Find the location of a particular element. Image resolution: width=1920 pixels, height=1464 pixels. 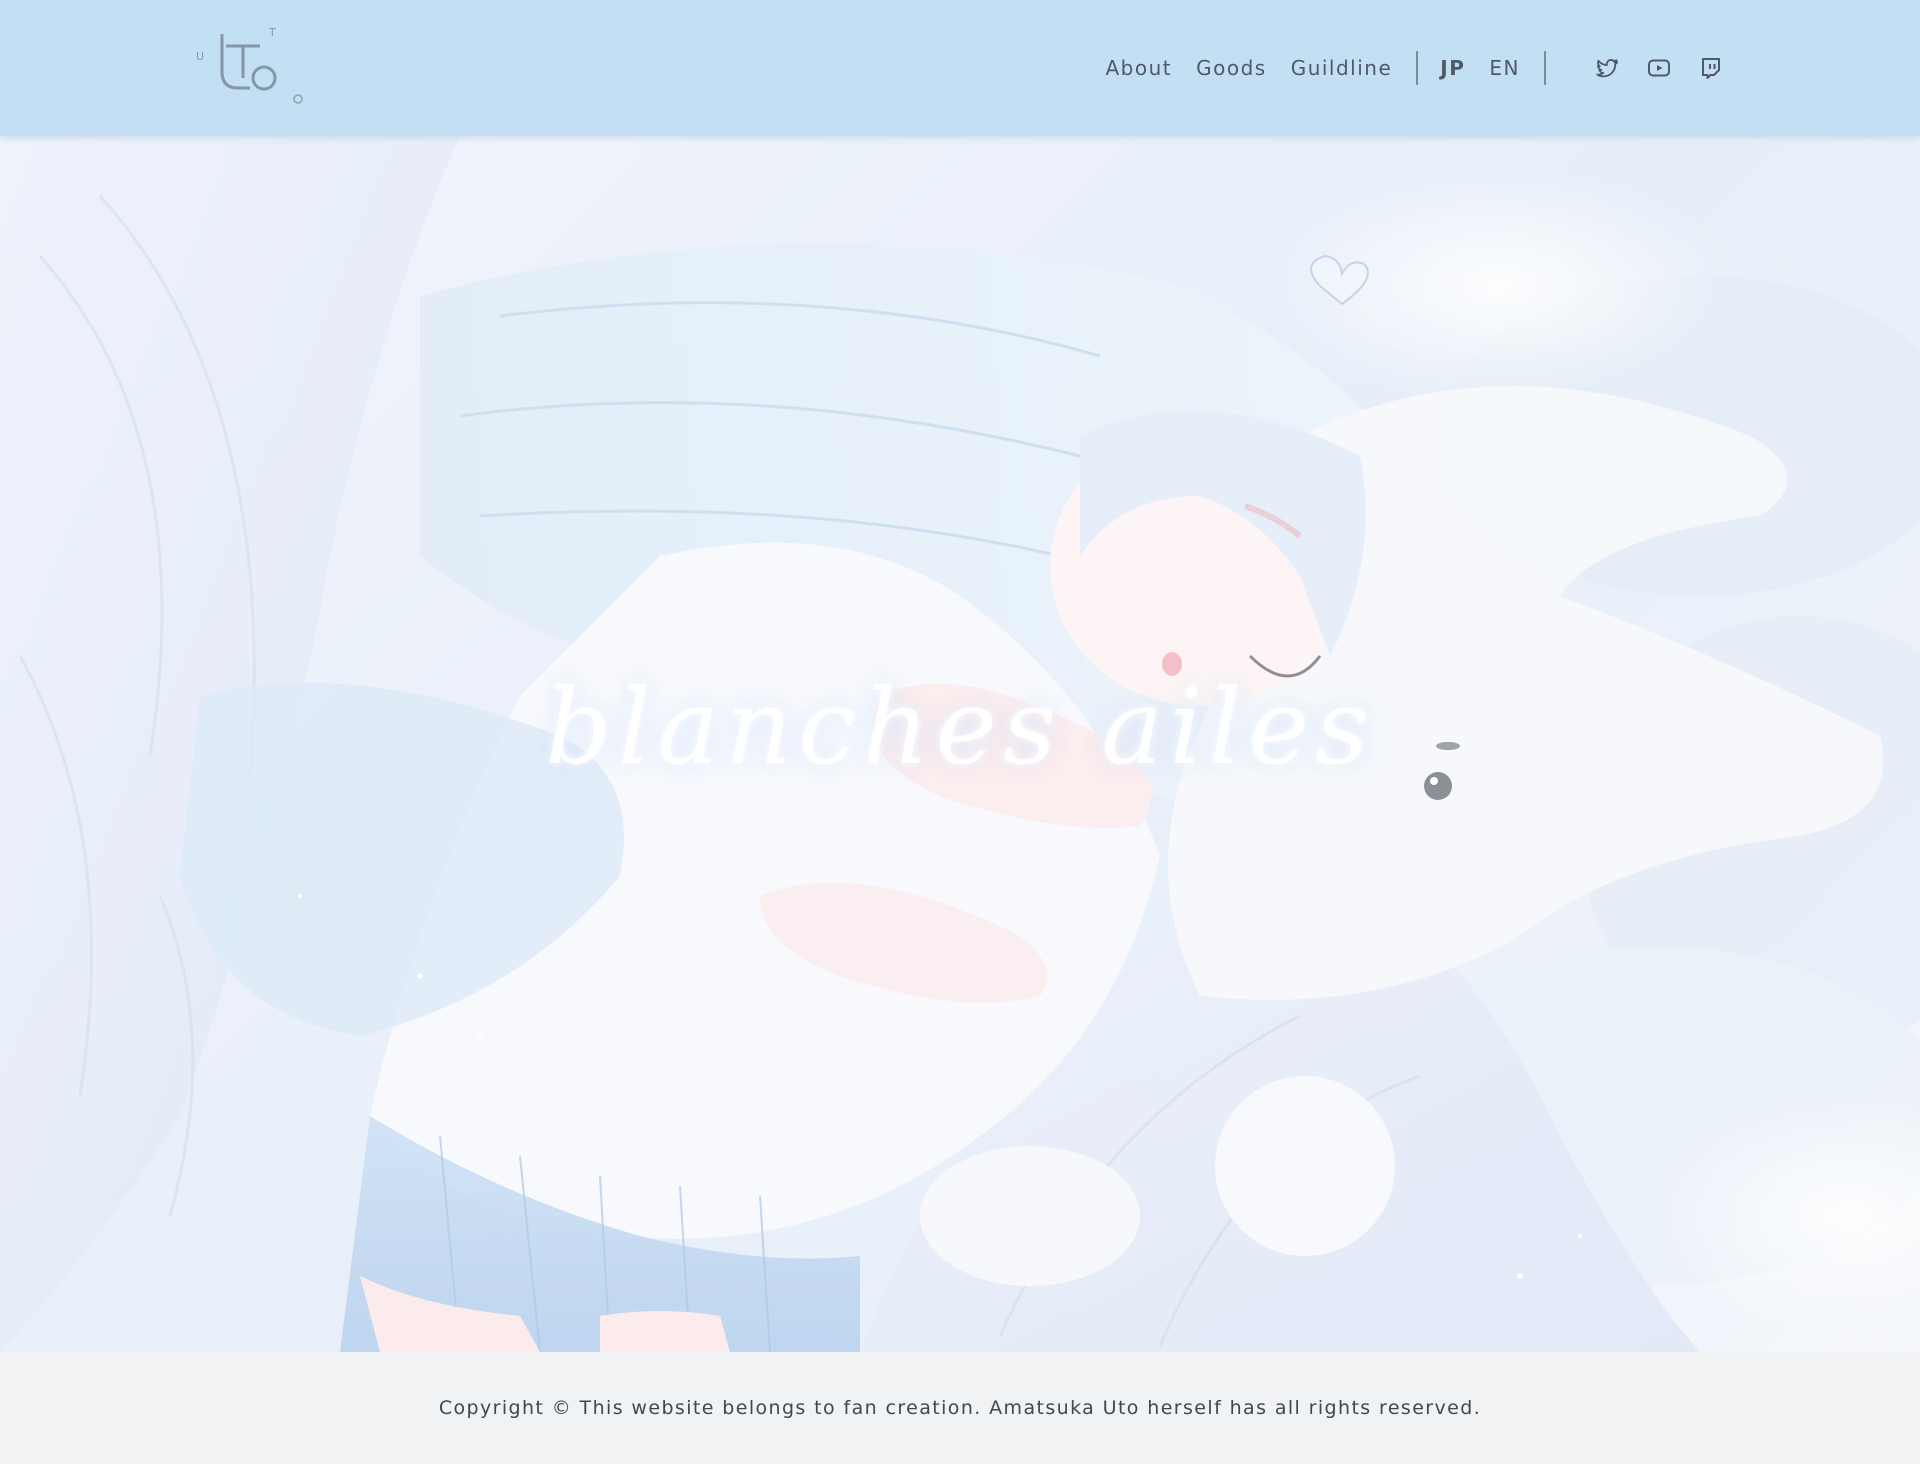

main-nav: About Goods Guildline JP EN is located at coordinates (1414, 68).